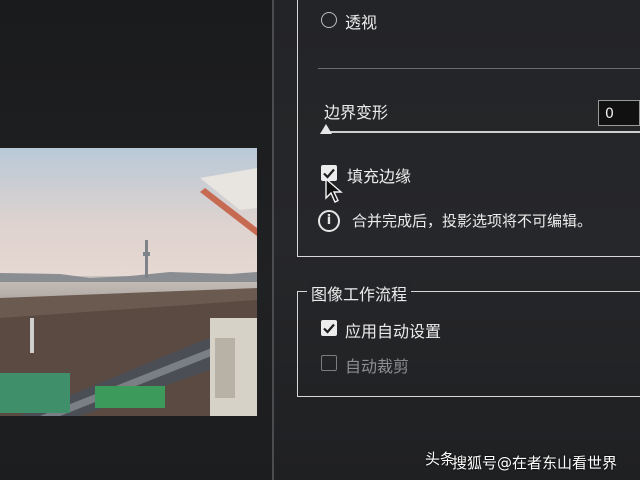  What do you see at coordinates (329, 221) in the screenshot?
I see `info-icon: i` at bounding box center [329, 221].